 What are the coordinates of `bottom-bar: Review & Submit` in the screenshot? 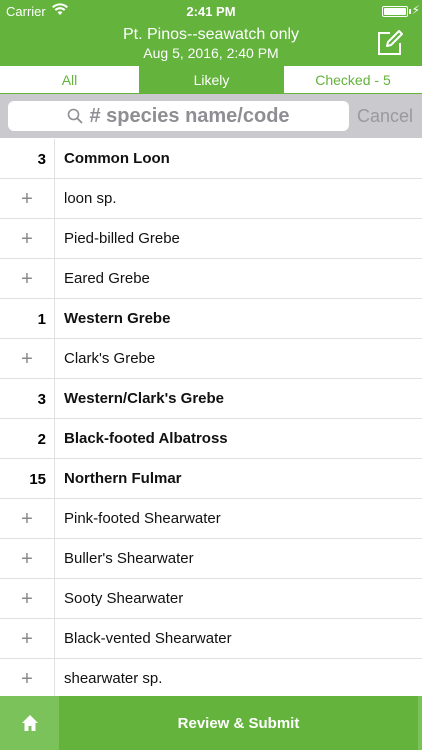 It's located at (211, 723).